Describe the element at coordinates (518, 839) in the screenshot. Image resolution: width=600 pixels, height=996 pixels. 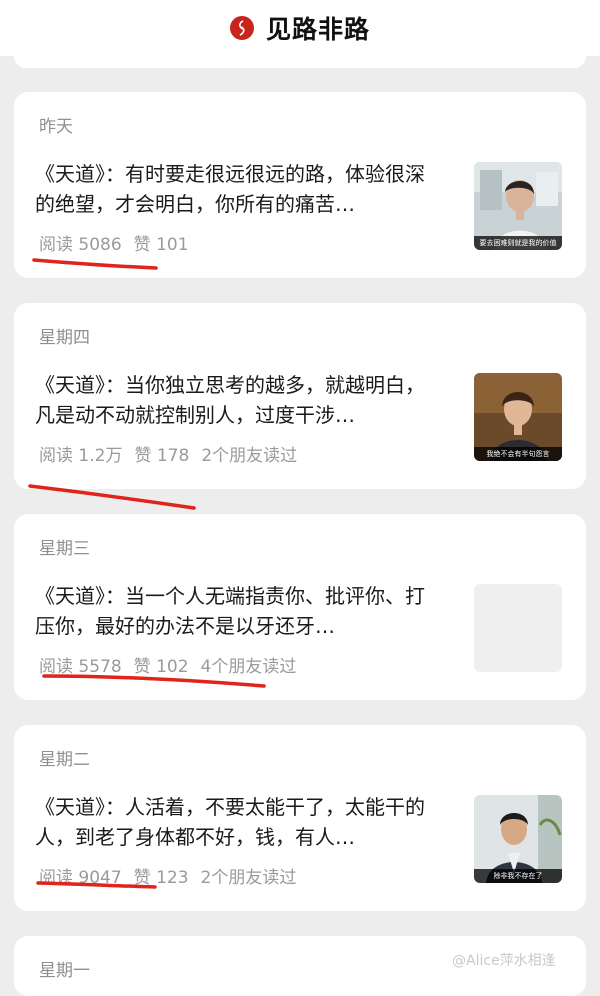
I see `article-thumbnail: 除非我不存在了` at that location.